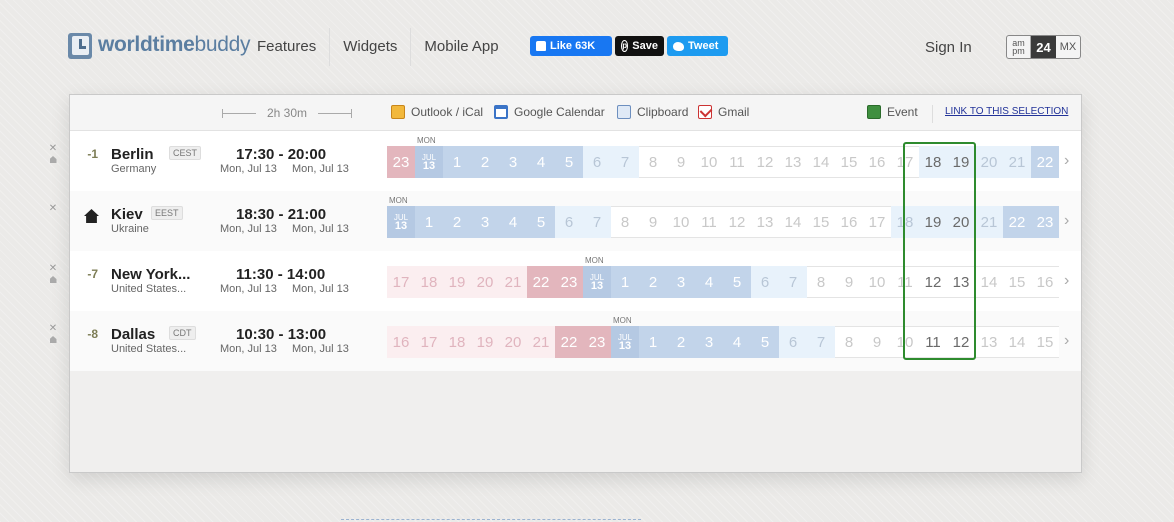 The image size is (1174, 522). Describe the element at coordinates (723, 112) in the screenshot. I see `gmail-button: Gmail` at that location.